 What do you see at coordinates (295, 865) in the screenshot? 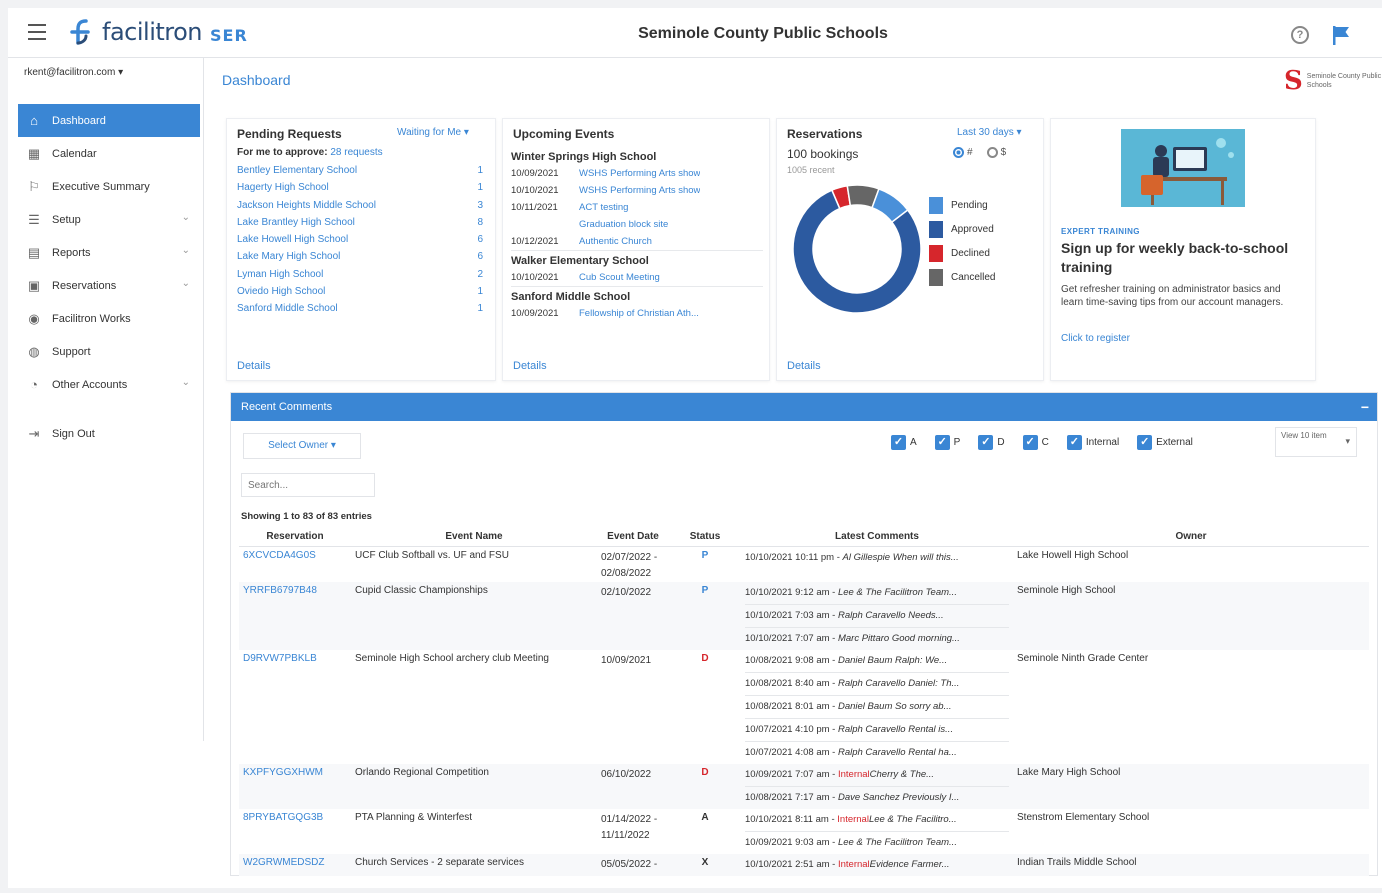
I see `reservation-link: W2GRWMEDSDZ` at bounding box center [295, 865].